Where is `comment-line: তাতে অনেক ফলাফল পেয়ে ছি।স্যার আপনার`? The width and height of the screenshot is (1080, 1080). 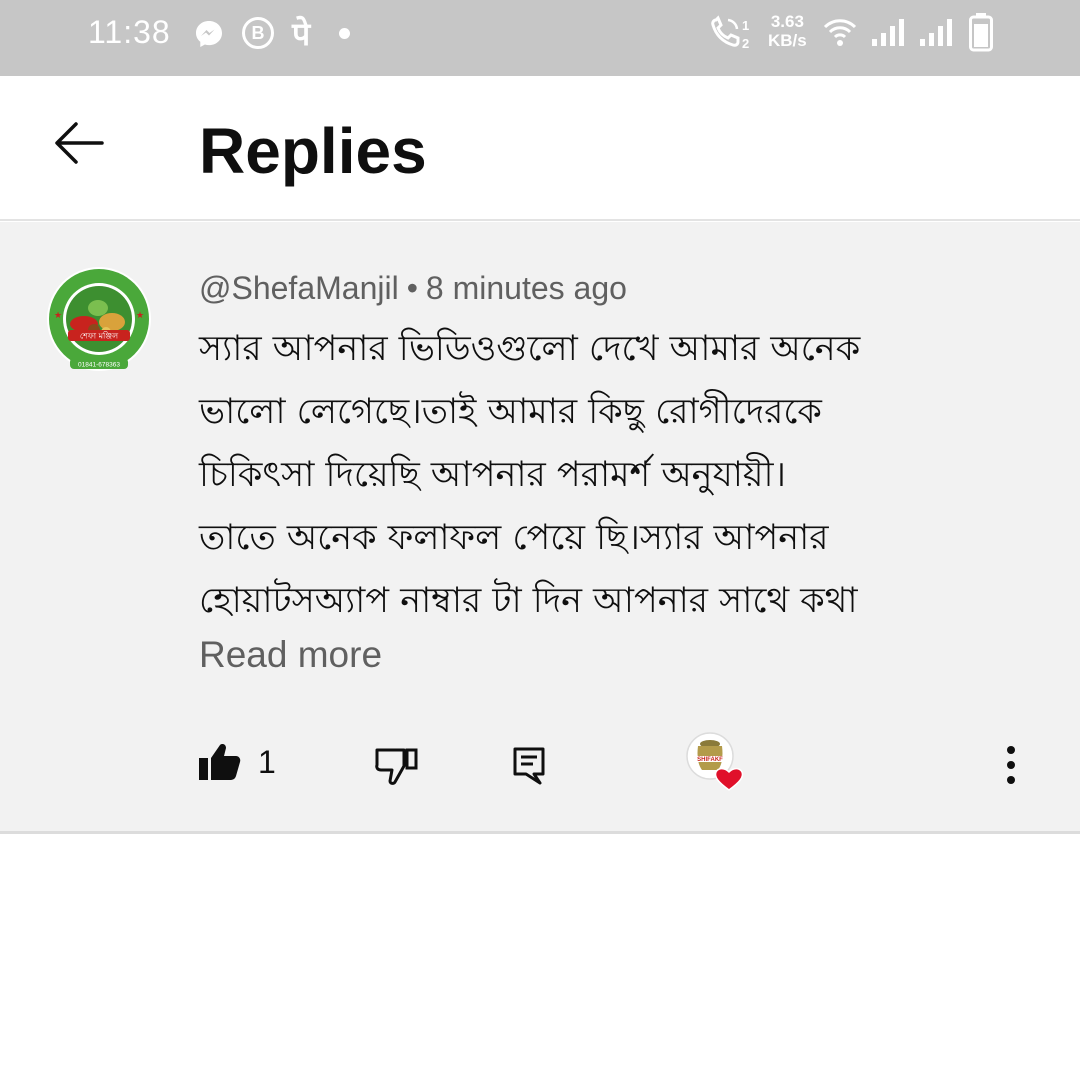 comment-line: তাতে অনেক ফলাফল পেয়ে ছি।স্যার আপনার is located at coordinates (514, 538).